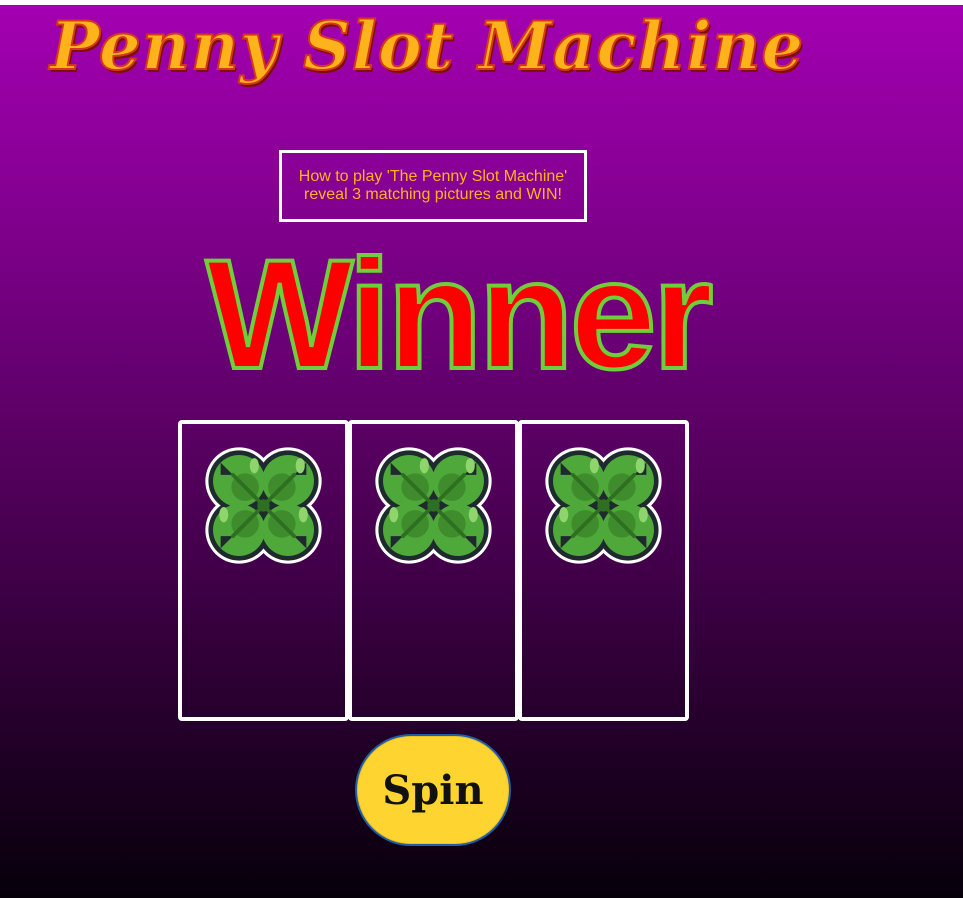 This screenshot has height=898, width=963. What do you see at coordinates (433, 790) in the screenshot?
I see `spin-button: Spin` at bounding box center [433, 790].